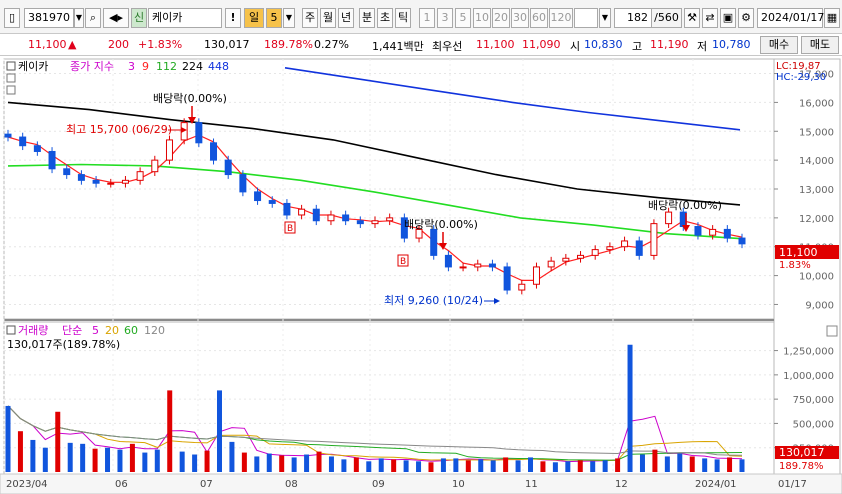 The image size is (842, 494). Describe the element at coordinates (116, 18) in the screenshot. I see `prev-next-icon: ◀▸` at that location.